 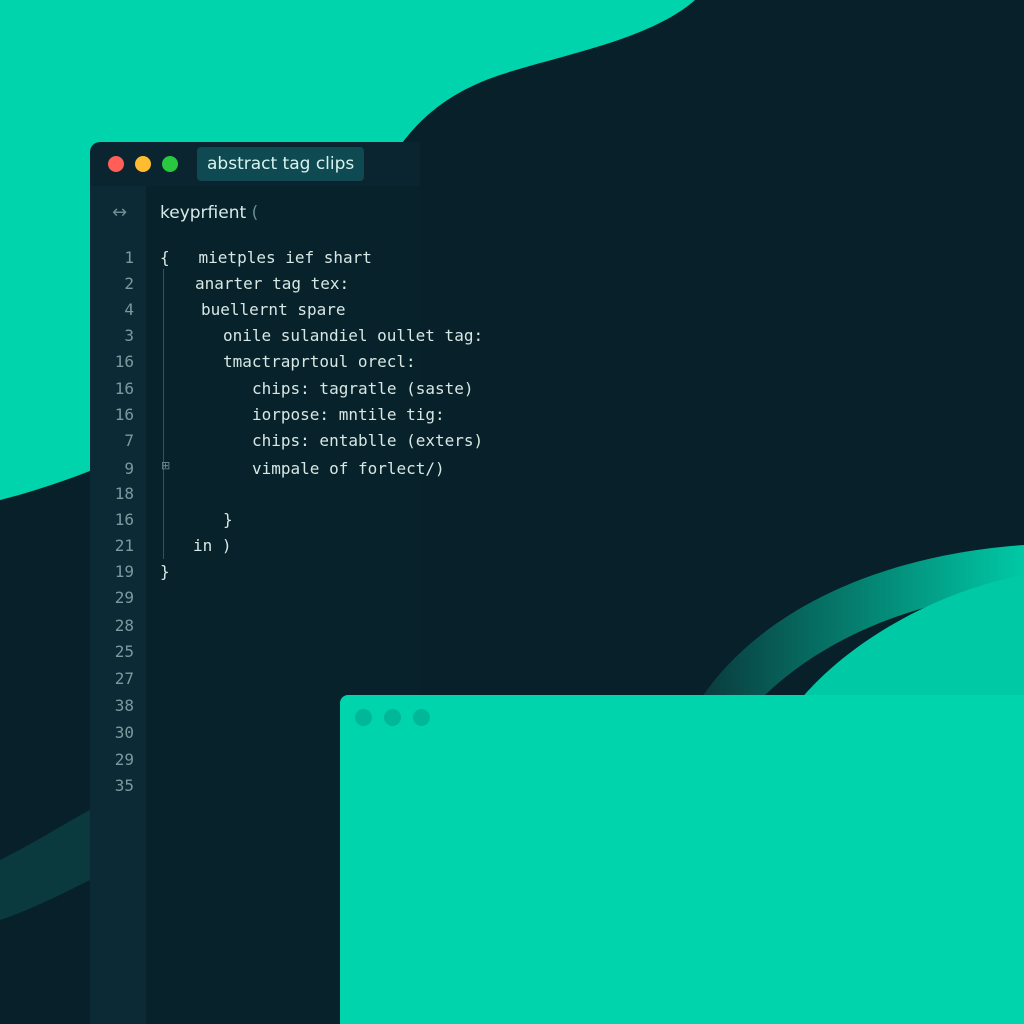 I want to click on code-line: { mietples ief shart, so click(x=266, y=257).